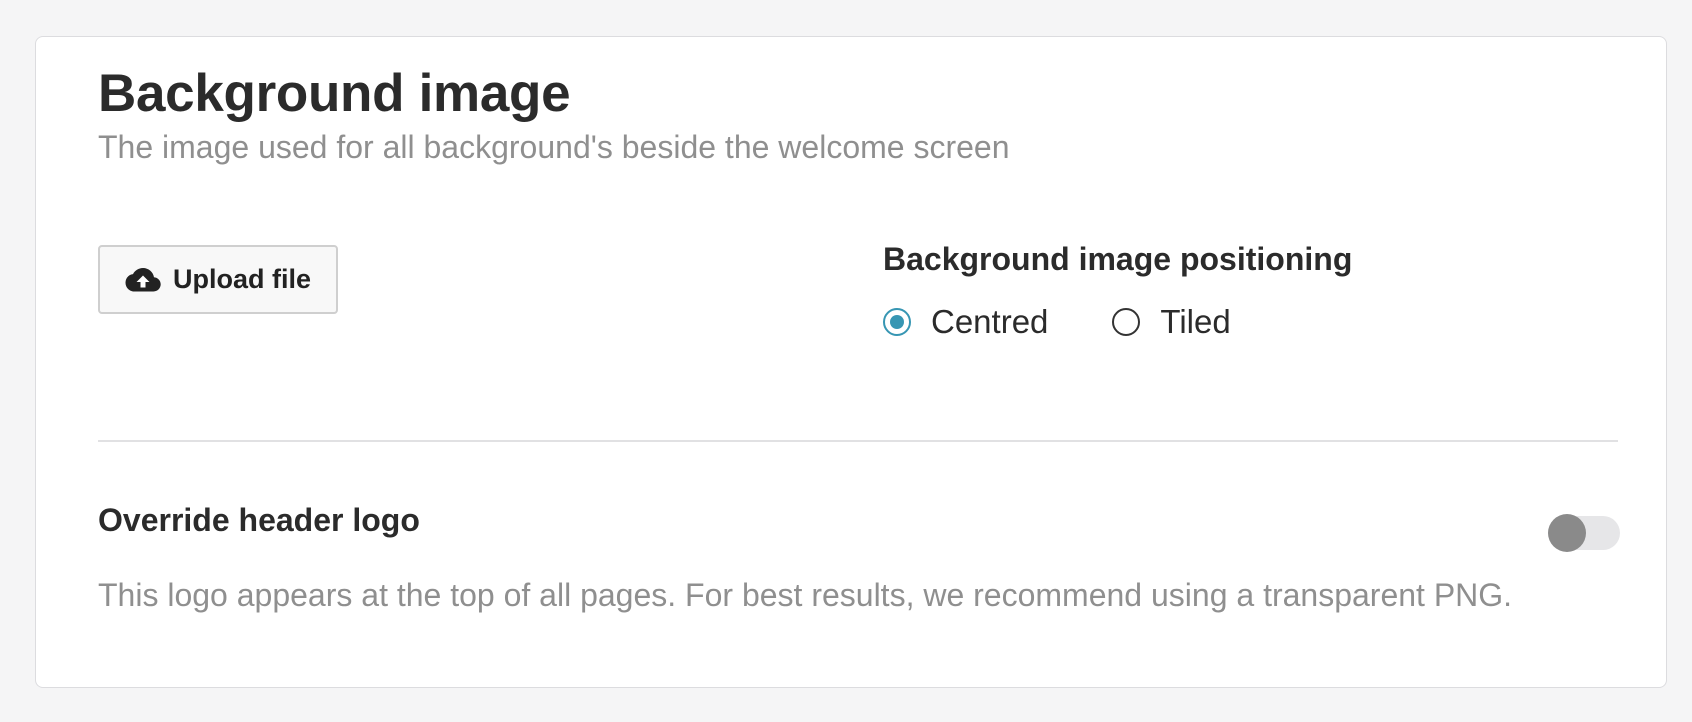 This screenshot has height=722, width=1692. I want to click on toggle-knob, so click(1567, 533).